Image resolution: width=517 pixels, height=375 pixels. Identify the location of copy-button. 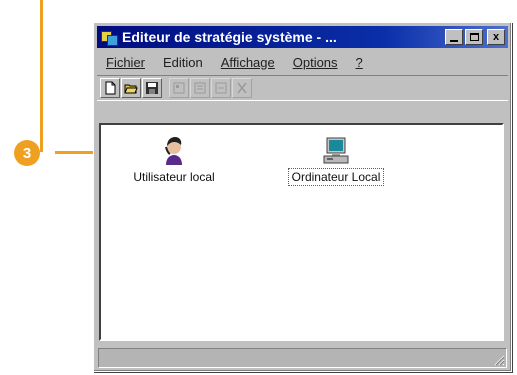
(221, 88).